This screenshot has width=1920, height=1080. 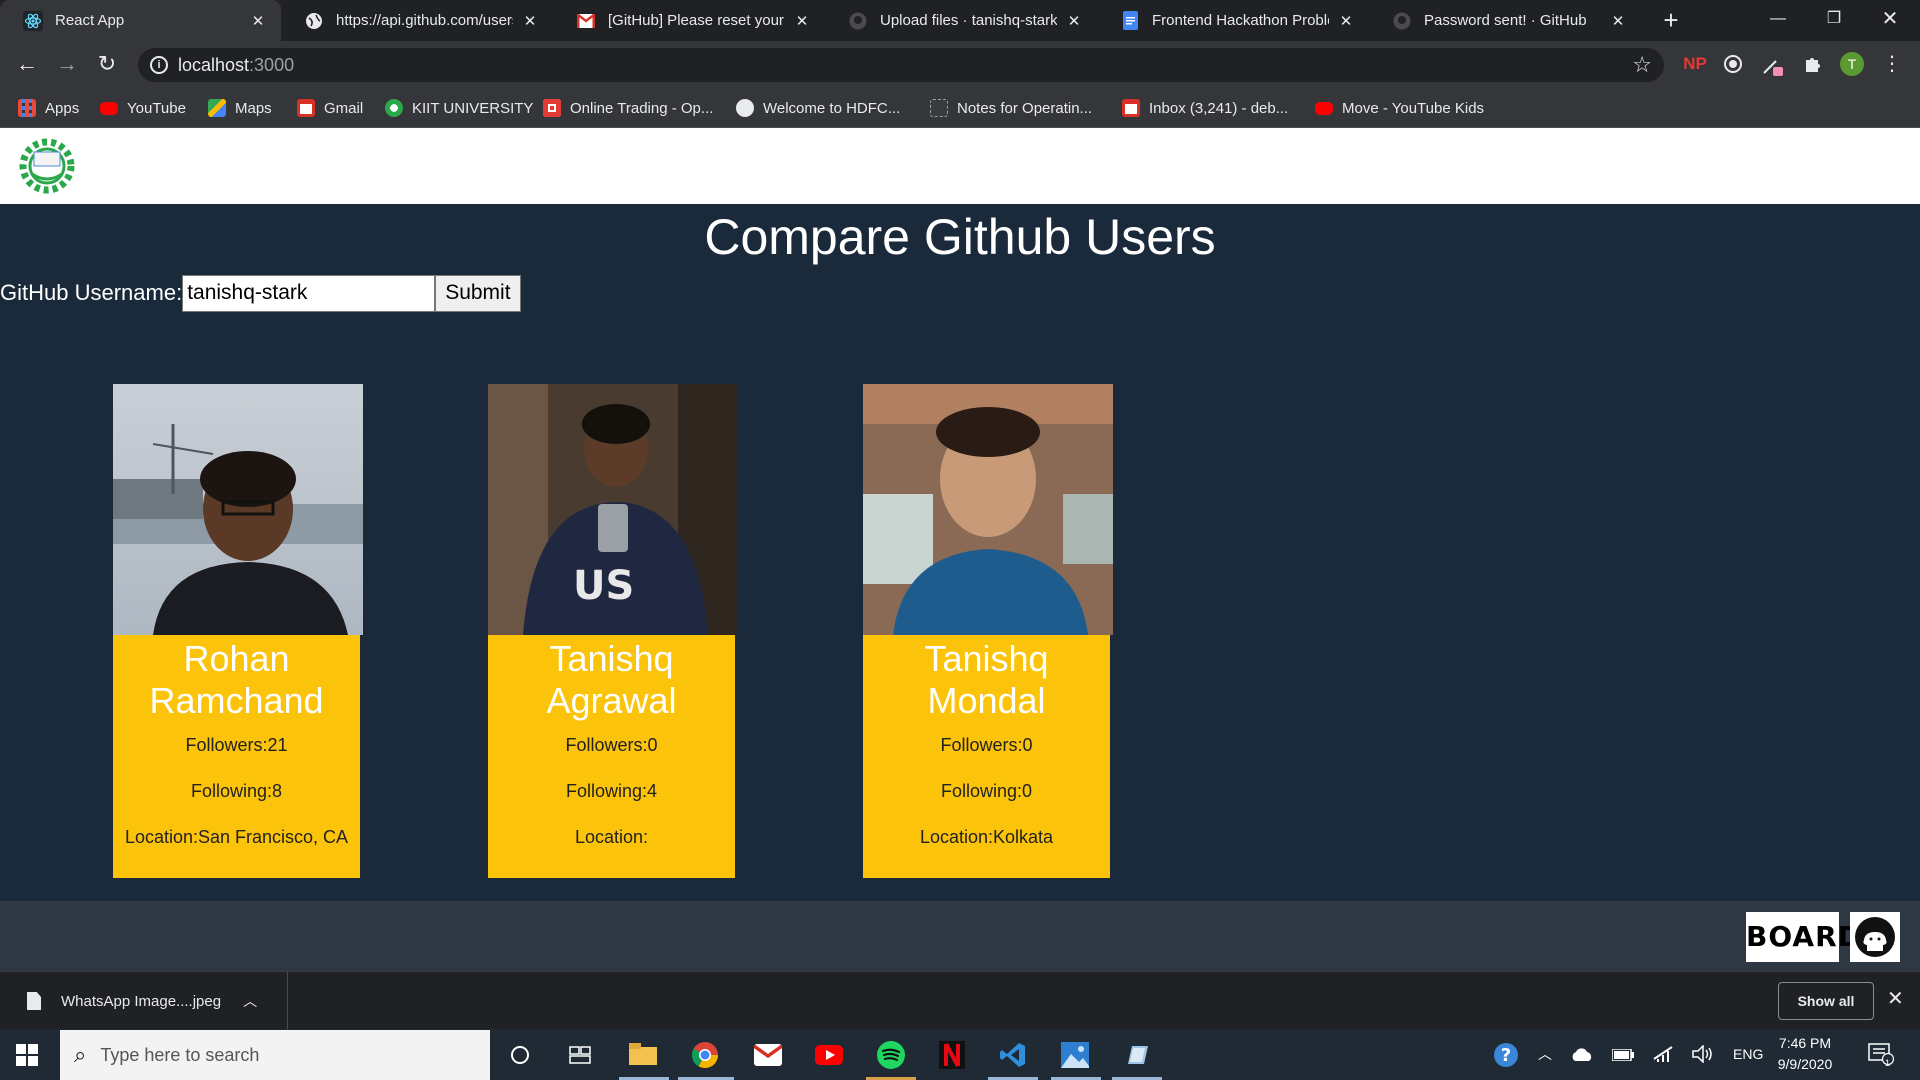 What do you see at coordinates (1506, 1055) in the screenshot?
I see `help-icon: ?` at bounding box center [1506, 1055].